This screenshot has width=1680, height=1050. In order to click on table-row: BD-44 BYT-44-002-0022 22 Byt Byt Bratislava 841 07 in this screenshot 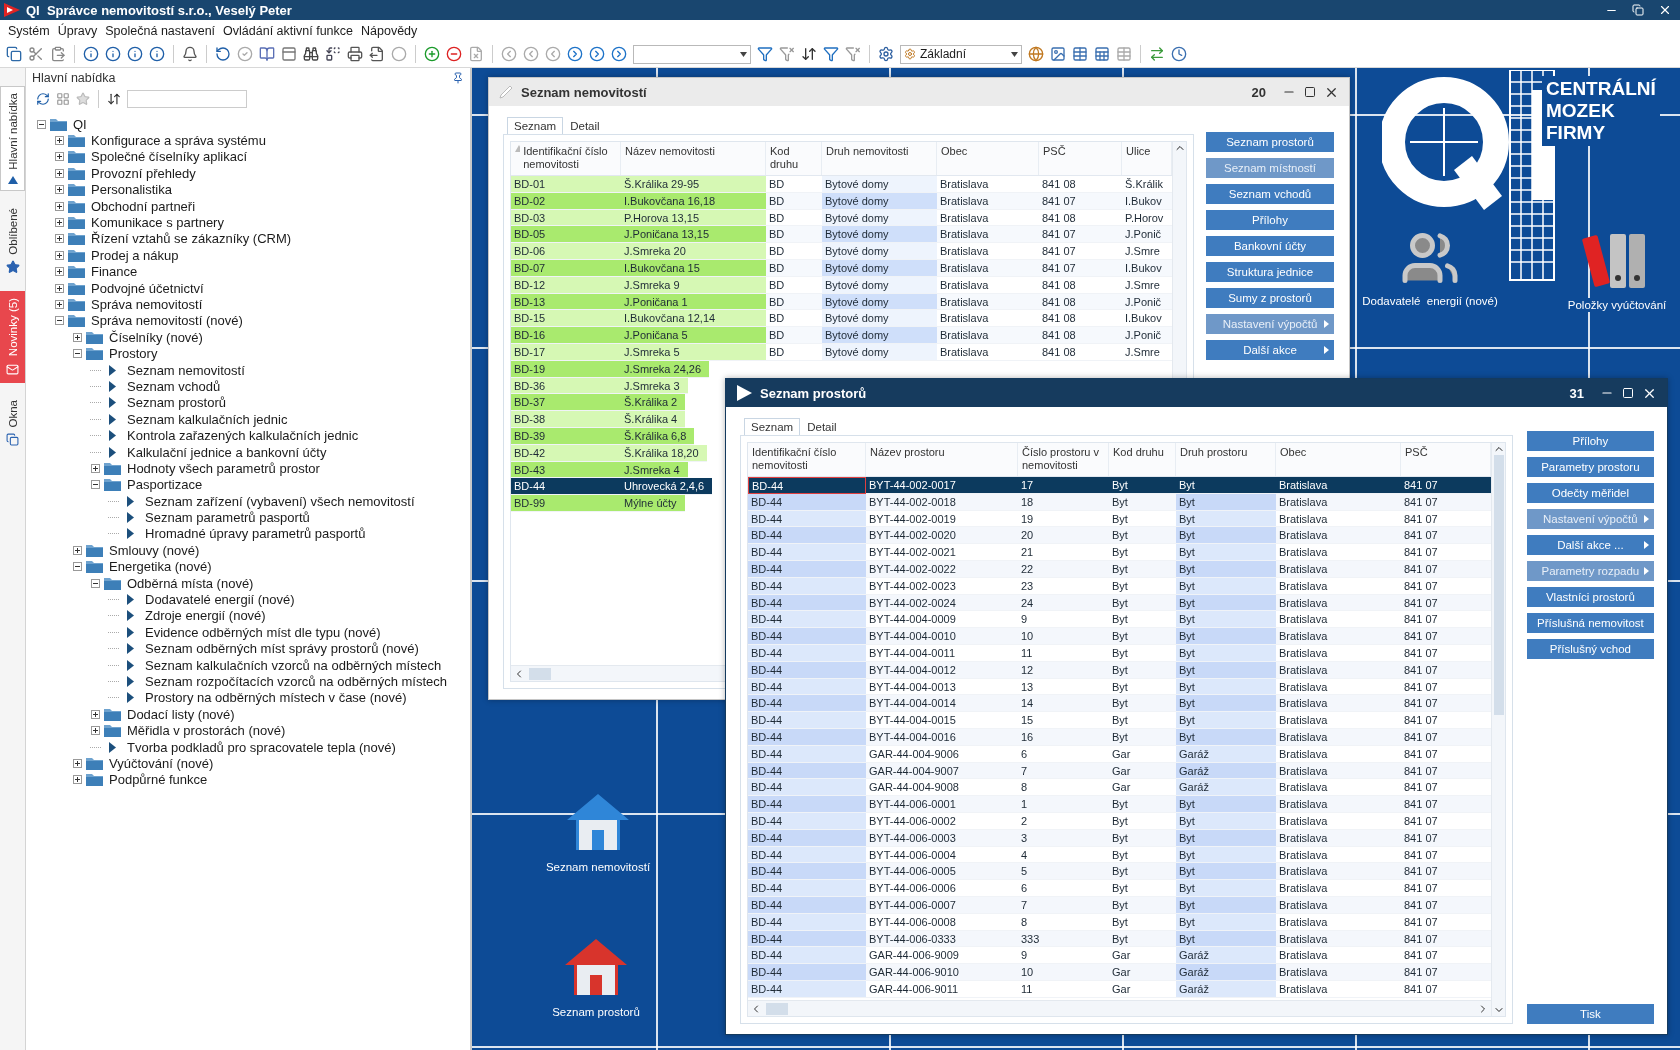, I will do `click(1119, 569)`.